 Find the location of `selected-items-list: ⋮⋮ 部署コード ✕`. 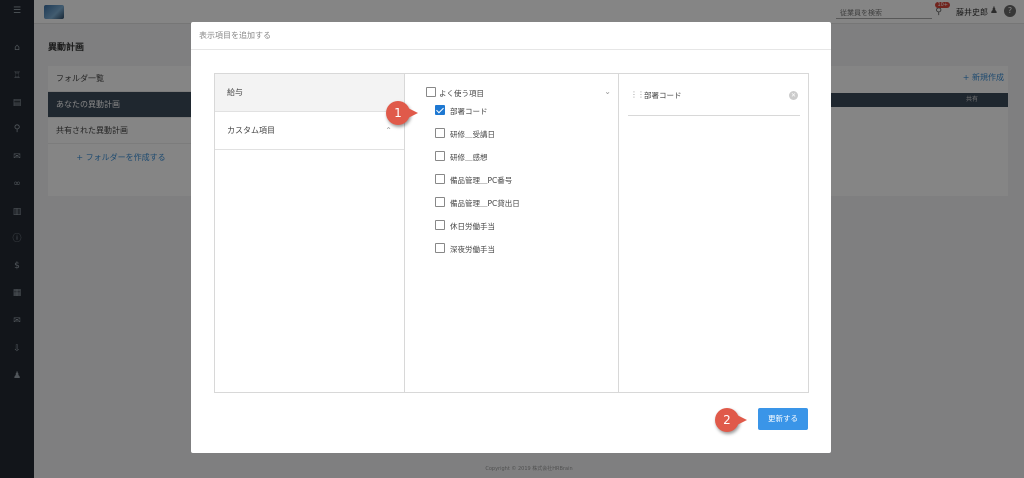

selected-items-list: ⋮⋮ 部署コード ✕ is located at coordinates (714, 233).